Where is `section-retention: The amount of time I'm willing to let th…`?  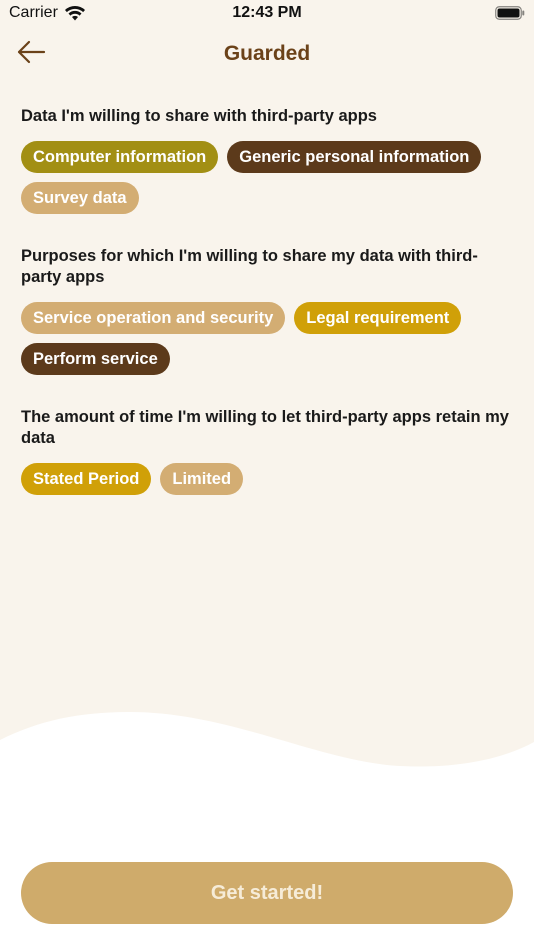 section-retention: The amount of time I'm willing to let th… is located at coordinates (267, 451).